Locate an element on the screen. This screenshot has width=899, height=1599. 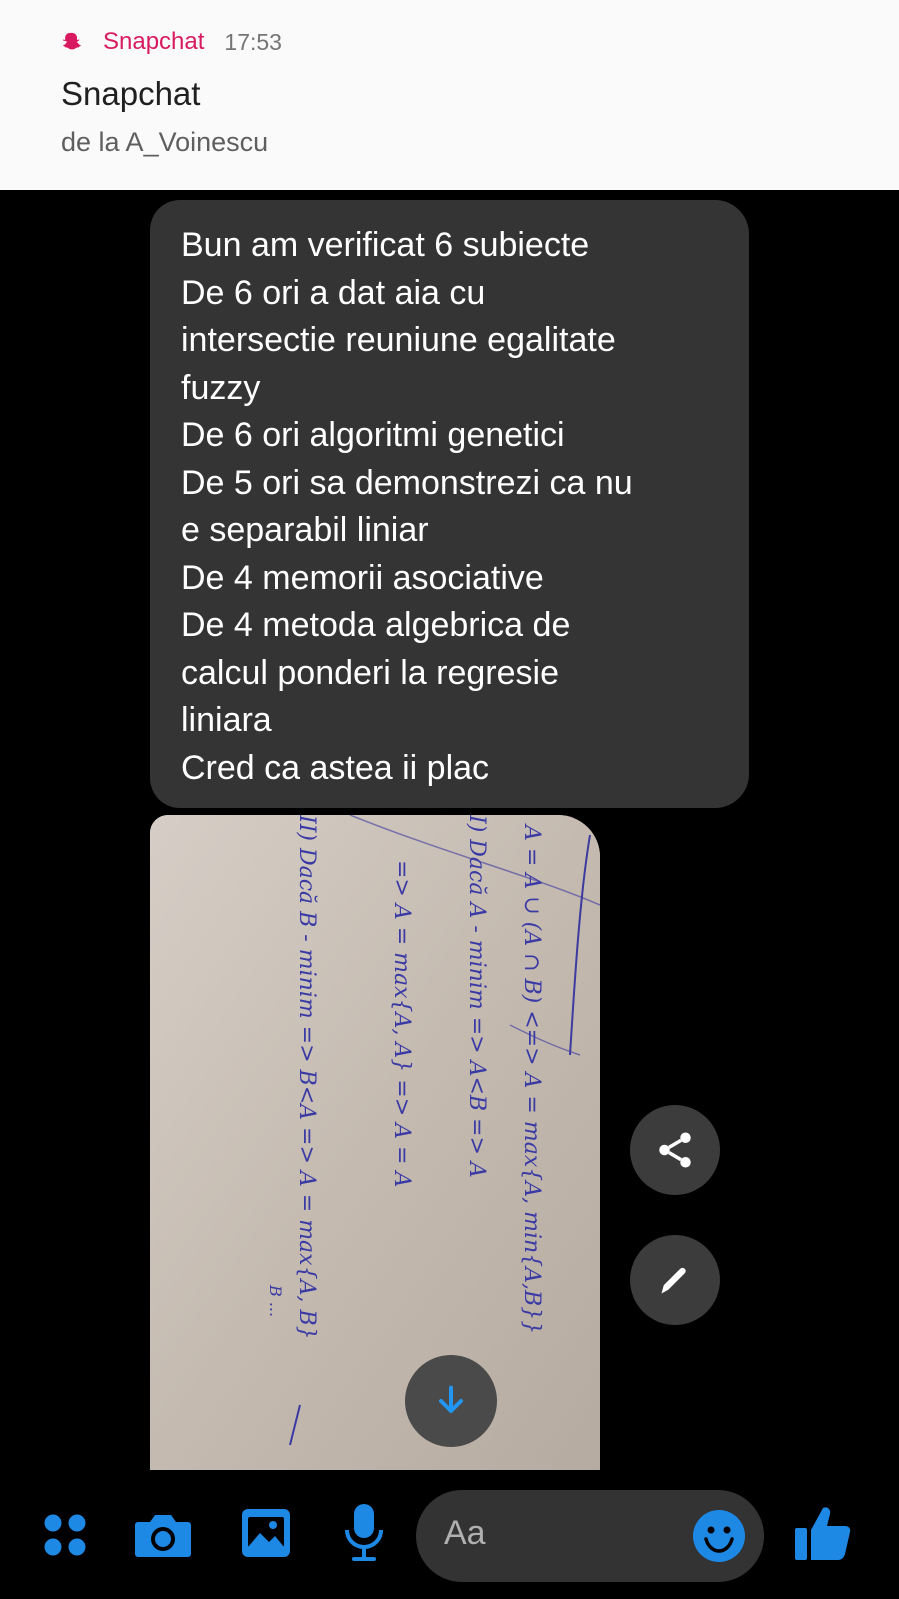
message-line: De 6 ori a dat aia cu is located at coordinates (333, 292).